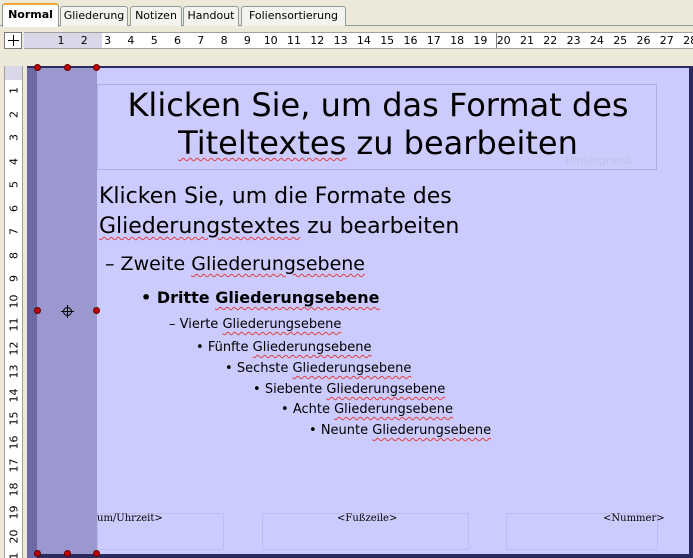  Describe the element at coordinates (295, 389) in the screenshot. I see `level-prefix: Siebente` at that location.